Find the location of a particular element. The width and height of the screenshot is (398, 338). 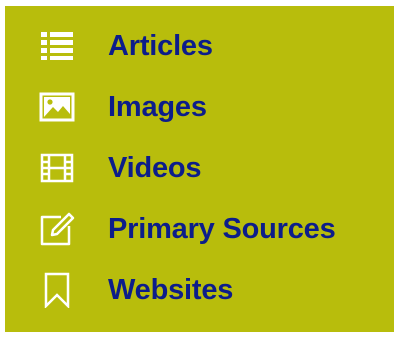

bookmark-icon is located at coordinates (57, 290).